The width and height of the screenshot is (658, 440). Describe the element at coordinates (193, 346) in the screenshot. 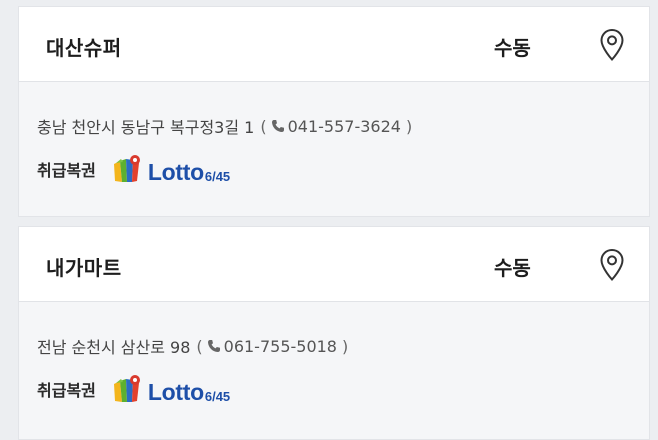

I see `address-line: 전남 순천시 삼산로 98 ( 061-755-5018 )` at that location.